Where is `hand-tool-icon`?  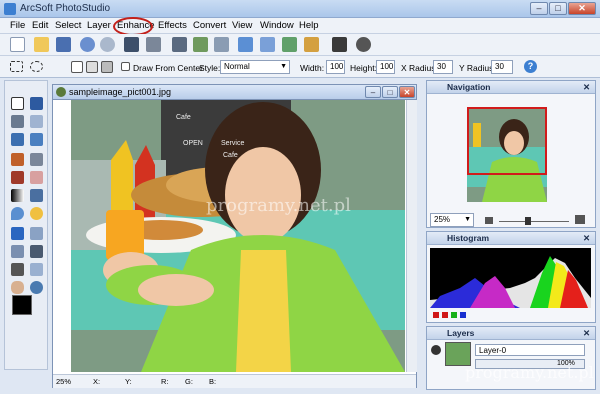
hand-tool-icon is located at coordinates (17, 287).